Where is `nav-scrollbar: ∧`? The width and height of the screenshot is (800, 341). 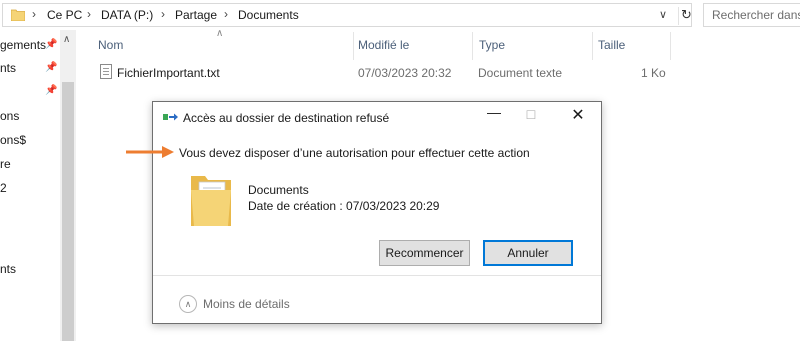
nav-scrollbar: ∧ is located at coordinates (68, 185).